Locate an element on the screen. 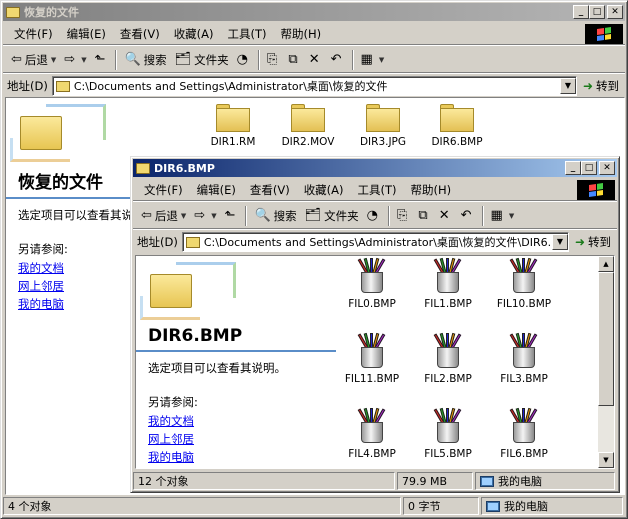 This screenshot has width=628, height=519. file-name-label: FIL0.BMP is located at coordinates (372, 304).